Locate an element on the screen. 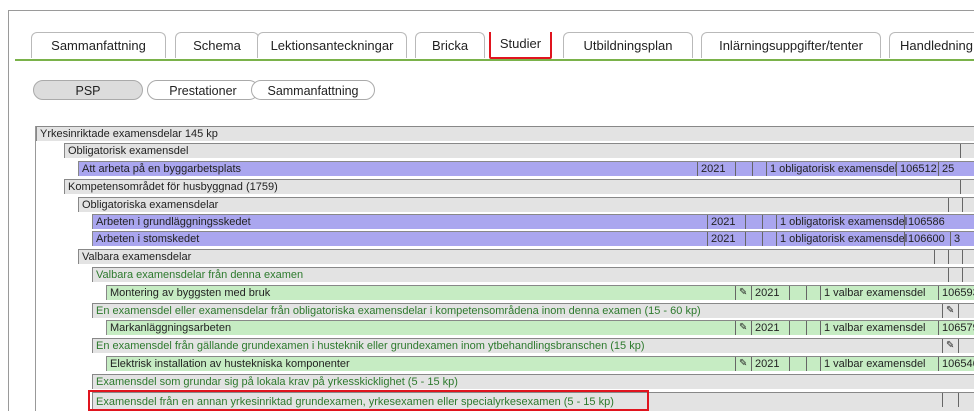  tab-underline is located at coordinates (494, 60).